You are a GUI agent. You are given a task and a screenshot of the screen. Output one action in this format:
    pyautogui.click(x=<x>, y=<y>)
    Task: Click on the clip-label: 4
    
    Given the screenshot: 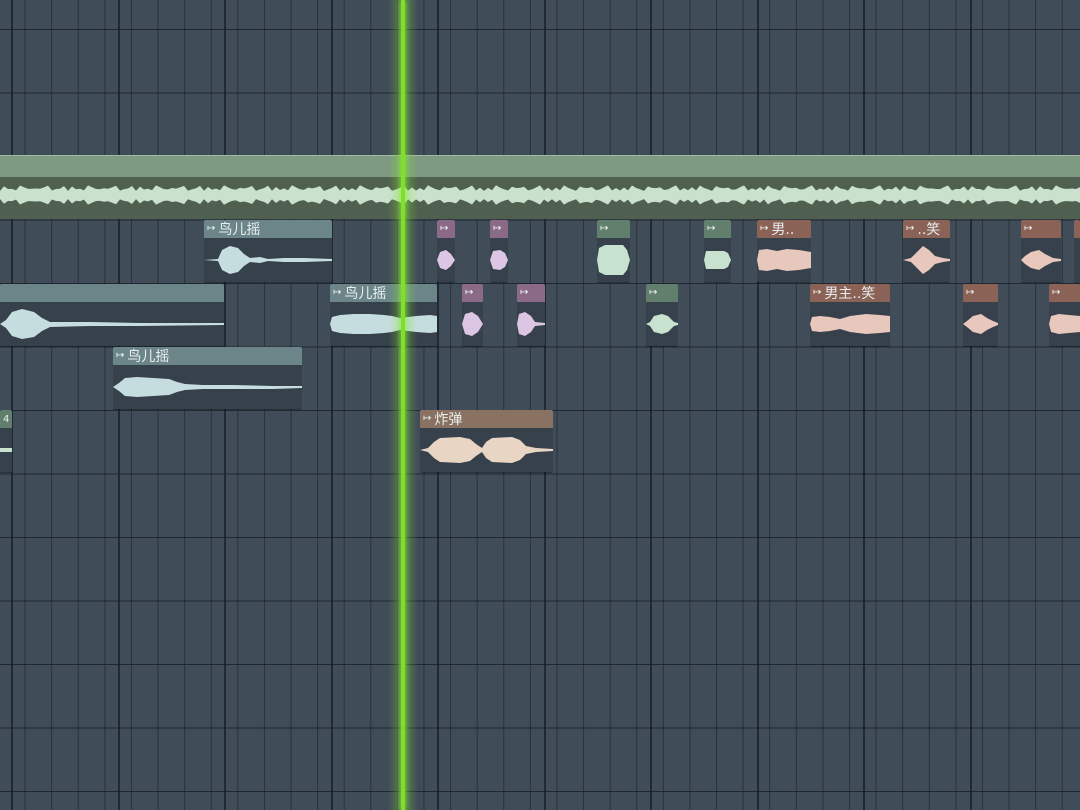 What is the action you would take?
    pyautogui.click(x=6, y=419)
    